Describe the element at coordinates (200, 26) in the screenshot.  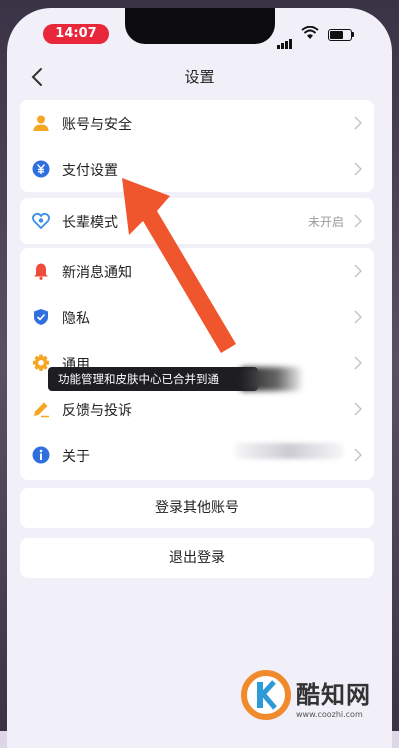
I see `camera-notch` at that location.